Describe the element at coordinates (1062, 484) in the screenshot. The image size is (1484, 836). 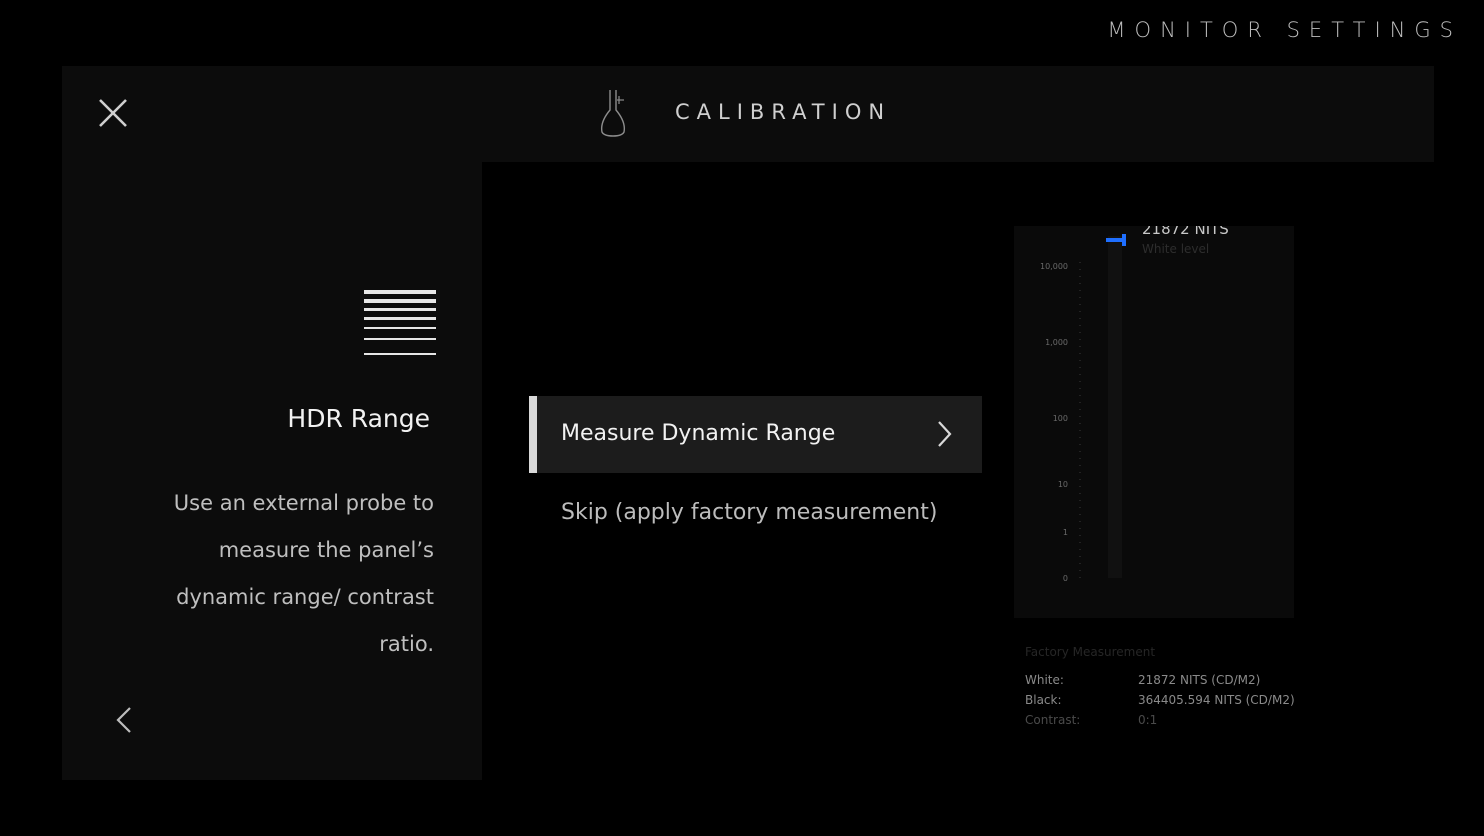
I see `tick-label: 10` at that location.